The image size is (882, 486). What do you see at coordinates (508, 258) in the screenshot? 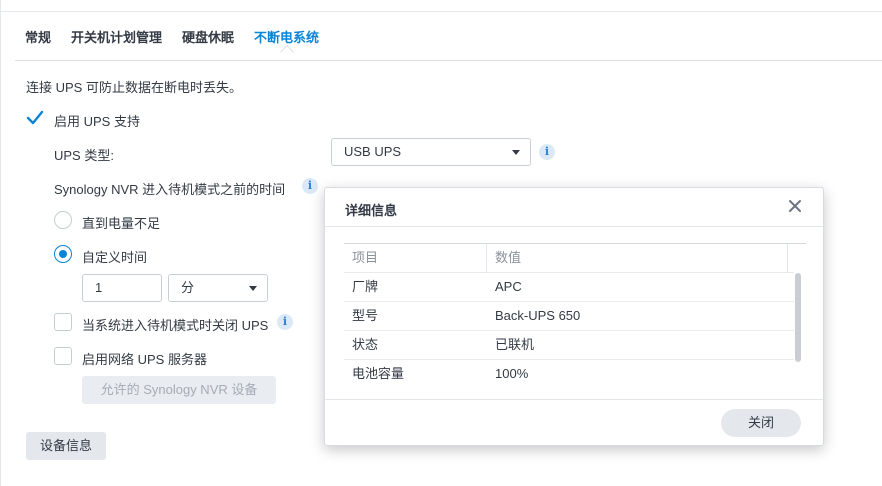
I see `column-header-value: 数值` at bounding box center [508, 258].